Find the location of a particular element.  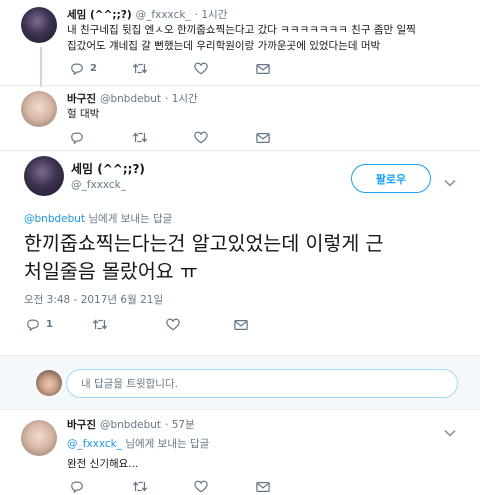

tweet-text-line: 처일줄음 몰랐어요 ㅠ is located at coordinates (111, 271).